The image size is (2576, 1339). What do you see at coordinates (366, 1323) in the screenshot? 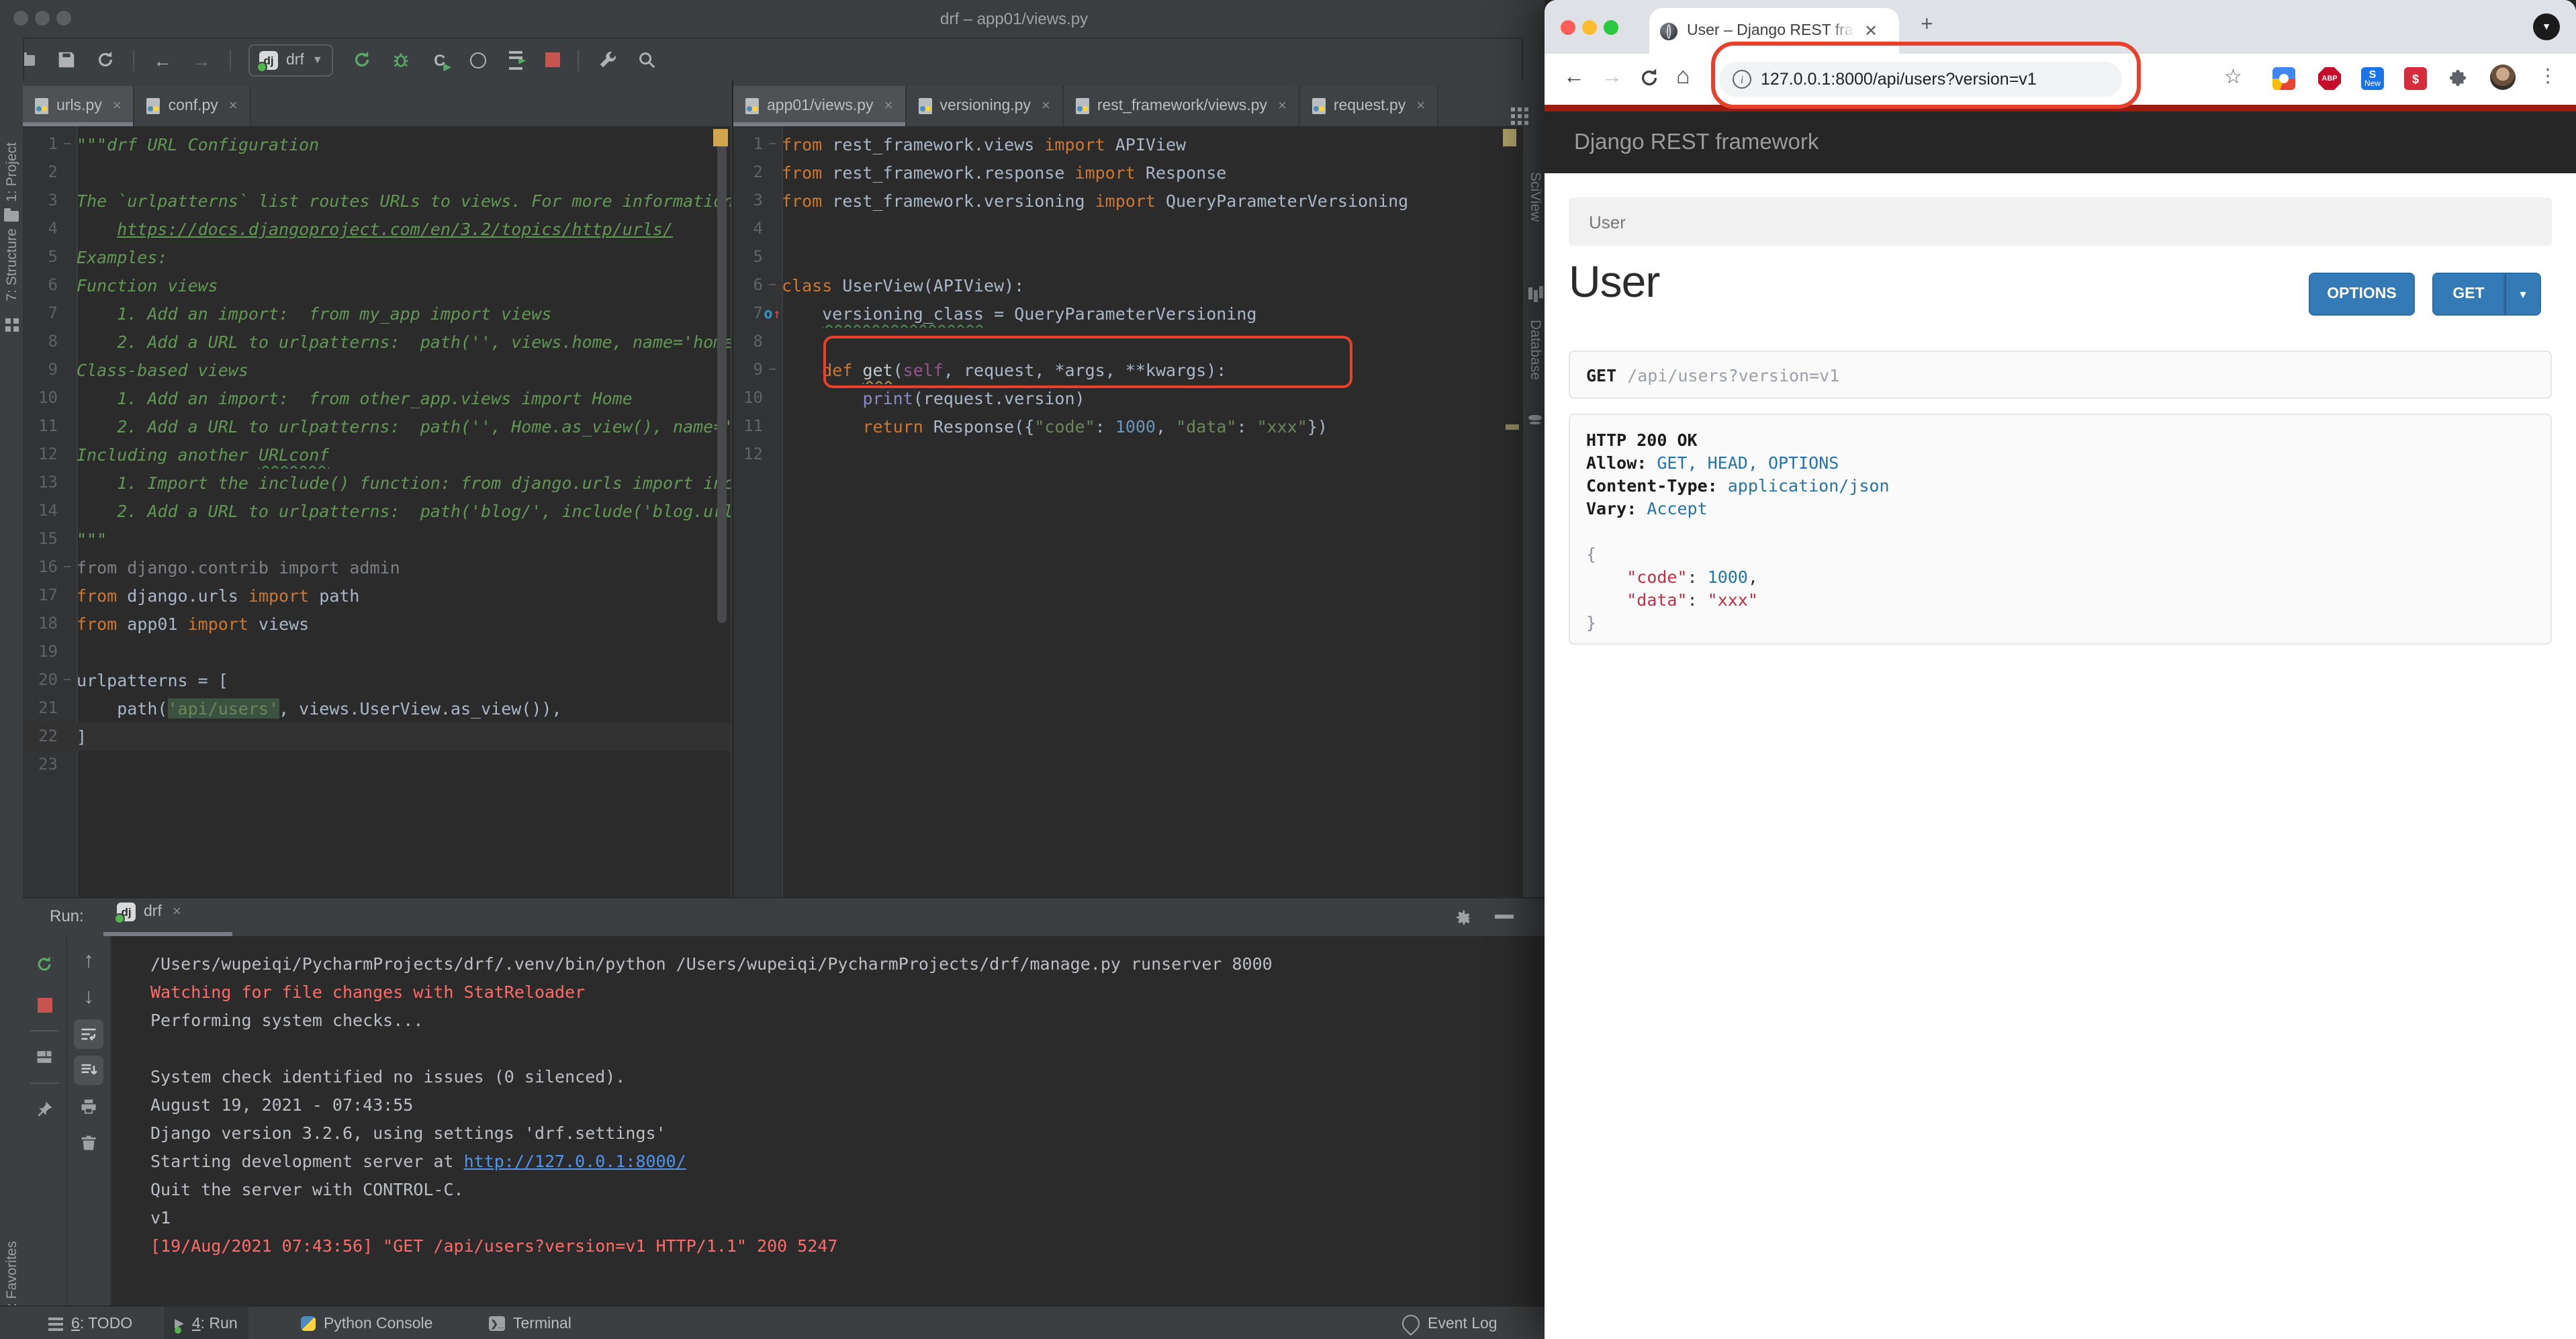
I see `statusbar-python-console: Python Console` at bounding box center [366, 1323].